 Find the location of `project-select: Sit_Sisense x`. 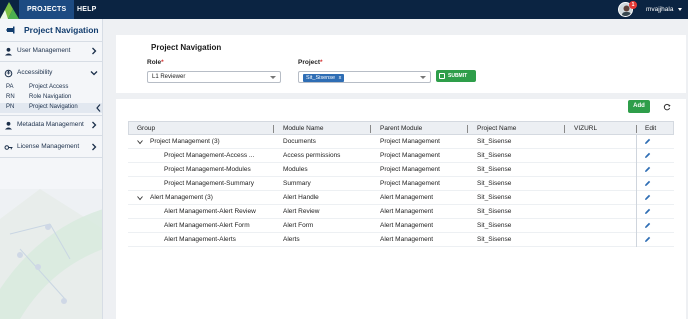

project-select: Sit_Sisense x is located at coordinates (364, 77).